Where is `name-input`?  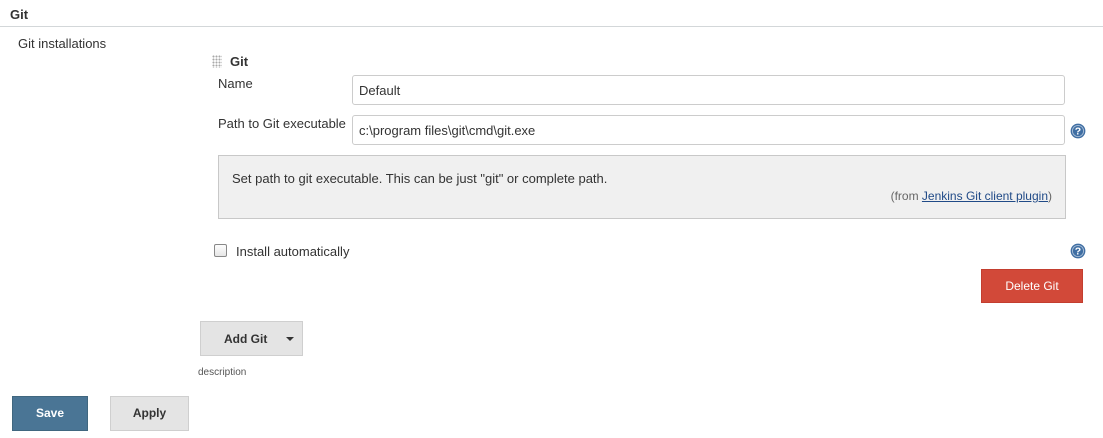
name-input is located at coordinates (708, 90).